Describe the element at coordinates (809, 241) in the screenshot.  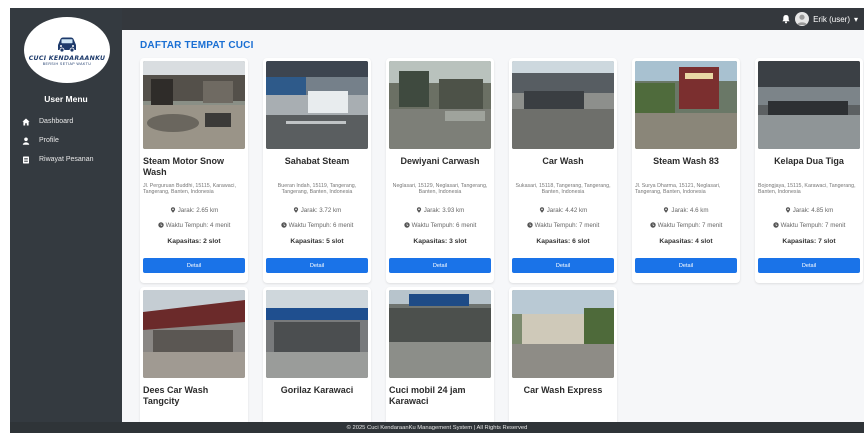
I see `carwash-capacity: Kapasitas: 7 slot` at that location.